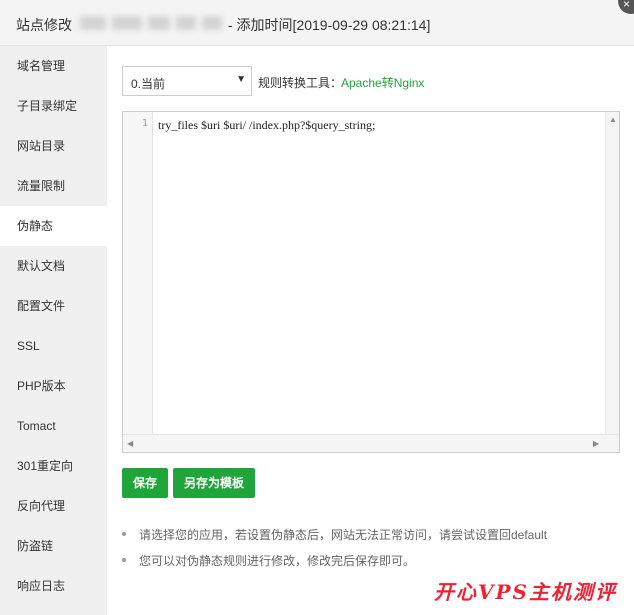  What do you see at coordinates (53, 586) in the screenshot?
I see `sidebar-item-response-log: 响应日志` at bounding box center [53, 586].